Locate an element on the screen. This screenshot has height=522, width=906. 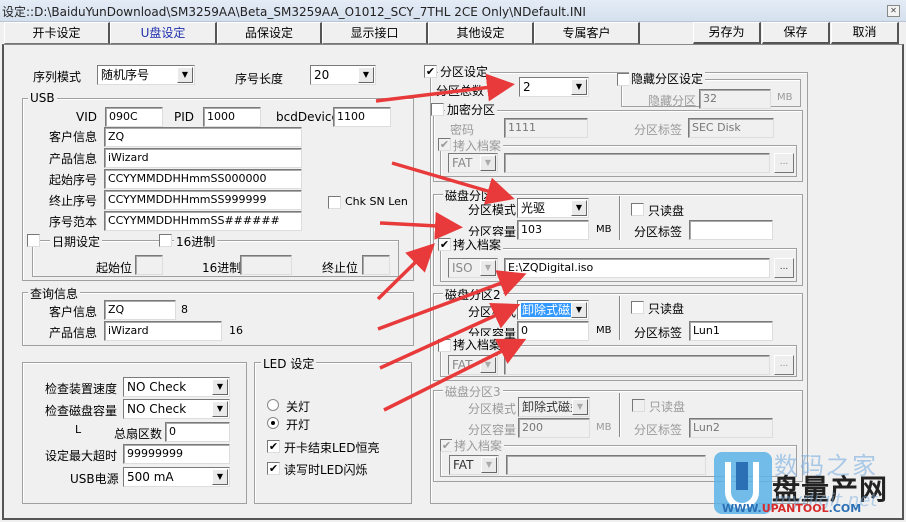
disk1-size-unit: MB is located at coordinates (604, 229).